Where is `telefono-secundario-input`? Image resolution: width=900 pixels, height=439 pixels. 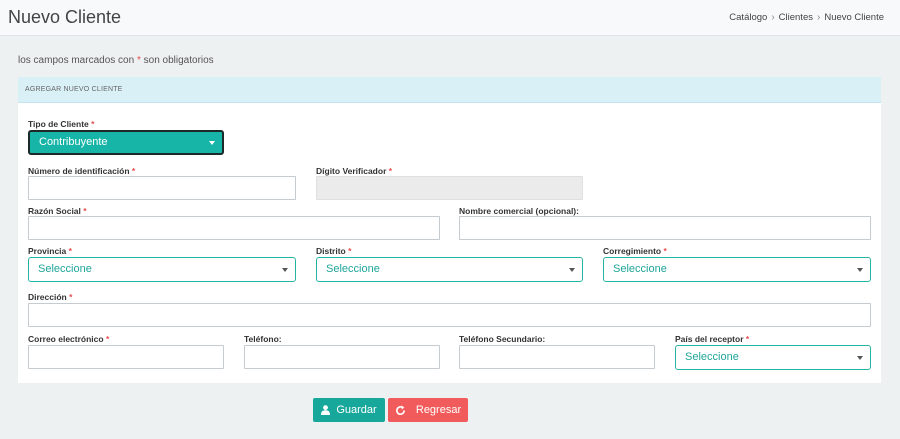 telefono-secundario-input is located at coordinates (557, 357).